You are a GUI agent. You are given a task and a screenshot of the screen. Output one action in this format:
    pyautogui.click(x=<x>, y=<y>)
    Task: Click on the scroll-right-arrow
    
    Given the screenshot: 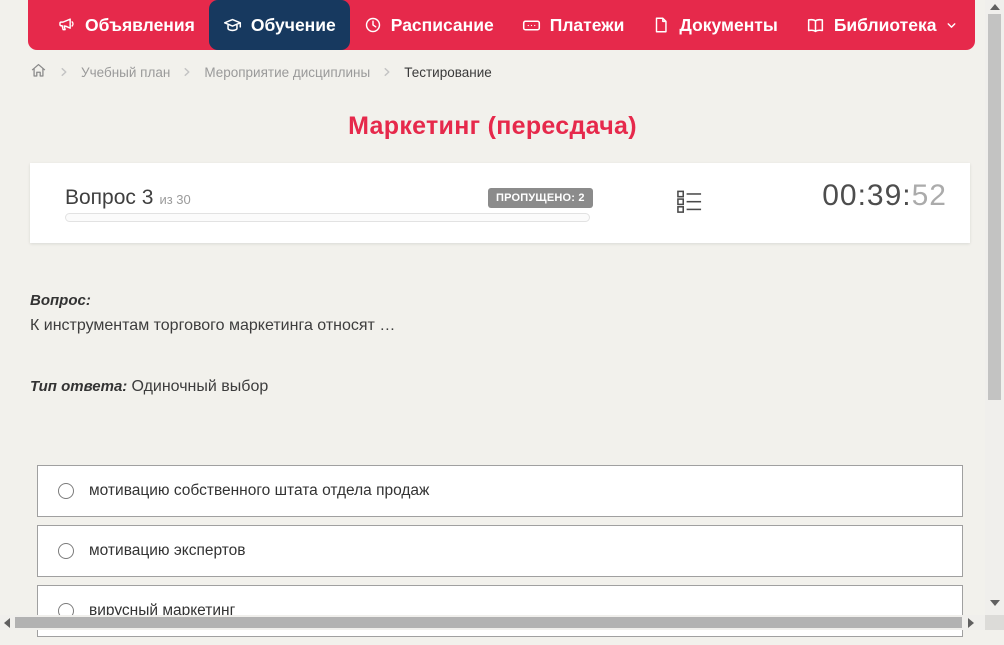 What is the action you would take?
    pyautogui.click(x=971, y=623)
    